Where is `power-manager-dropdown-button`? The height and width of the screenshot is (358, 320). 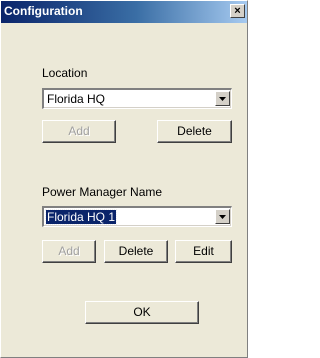 power-manager-dropdown-button is located at coordinates (222, 216).